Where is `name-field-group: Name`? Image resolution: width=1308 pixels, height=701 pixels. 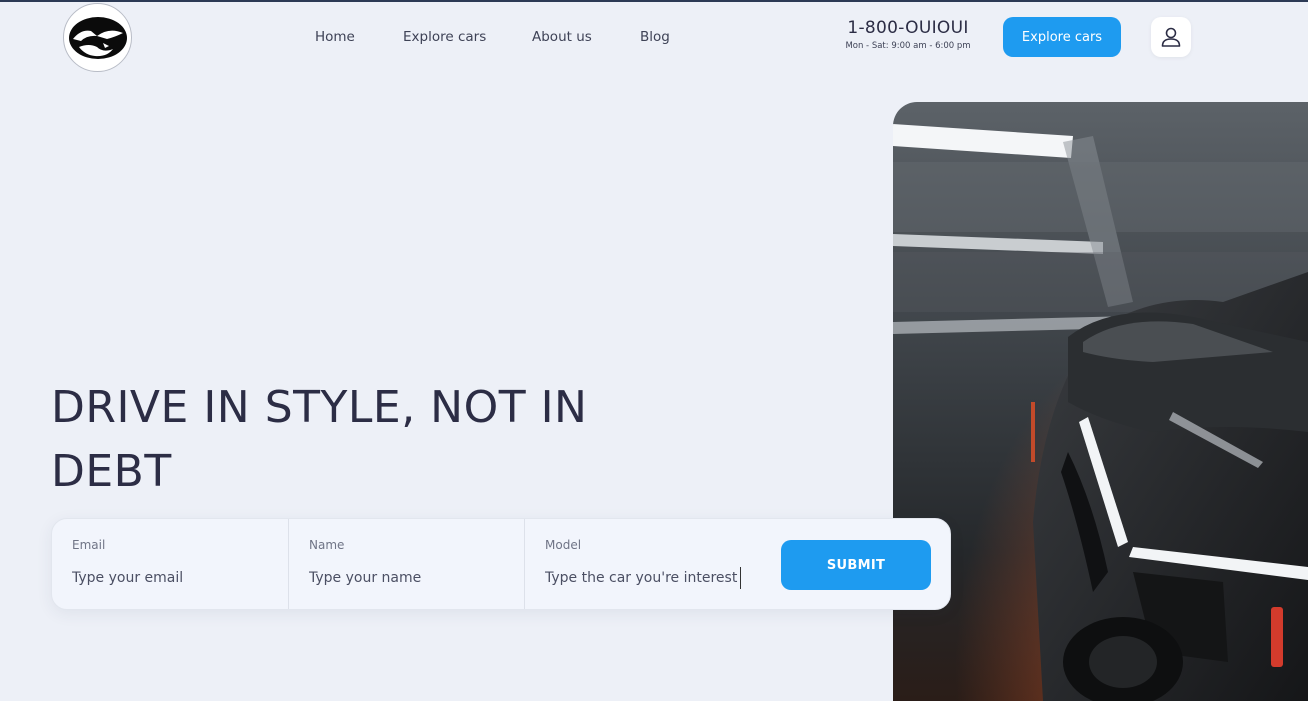 name-field-group: Name is located at coordinates (407, 564).